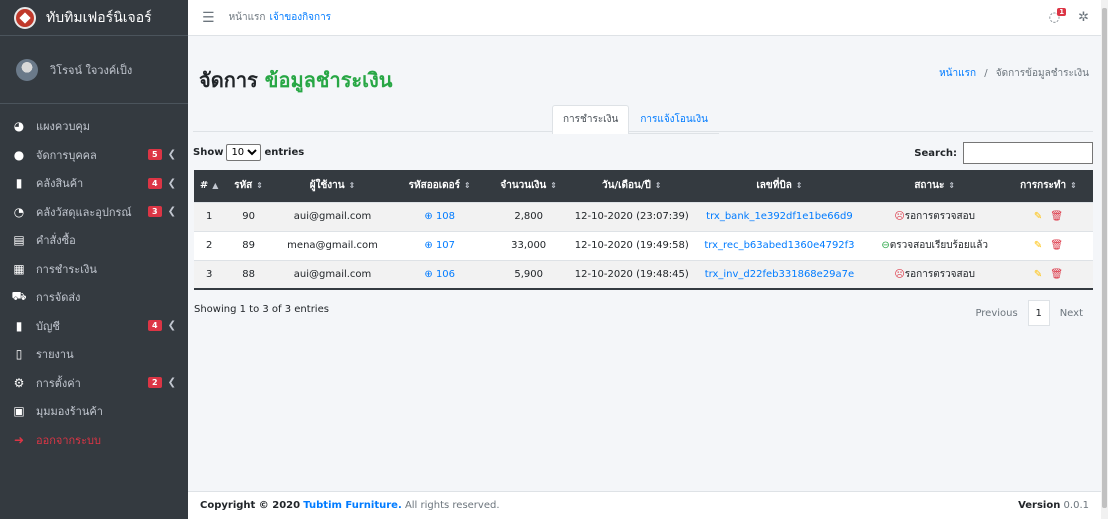  I want to click on show-label: Show, so click(208, 152).